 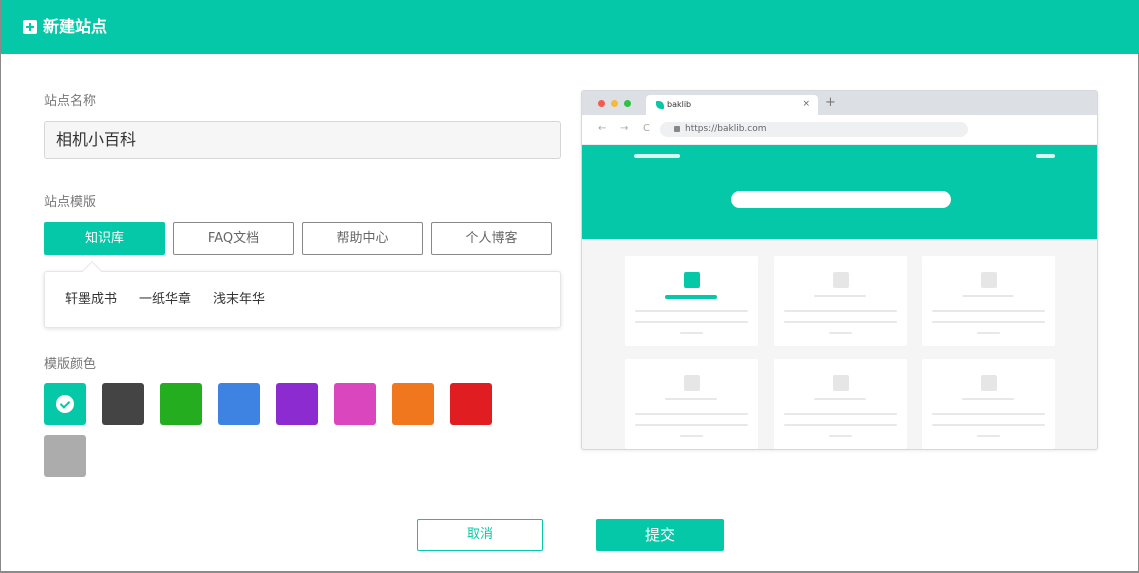 What do you see at coordinates (839, 103) in the screenshot?
I see `browser-tab-bar: baklib × +` at bounding box center [839, 103].